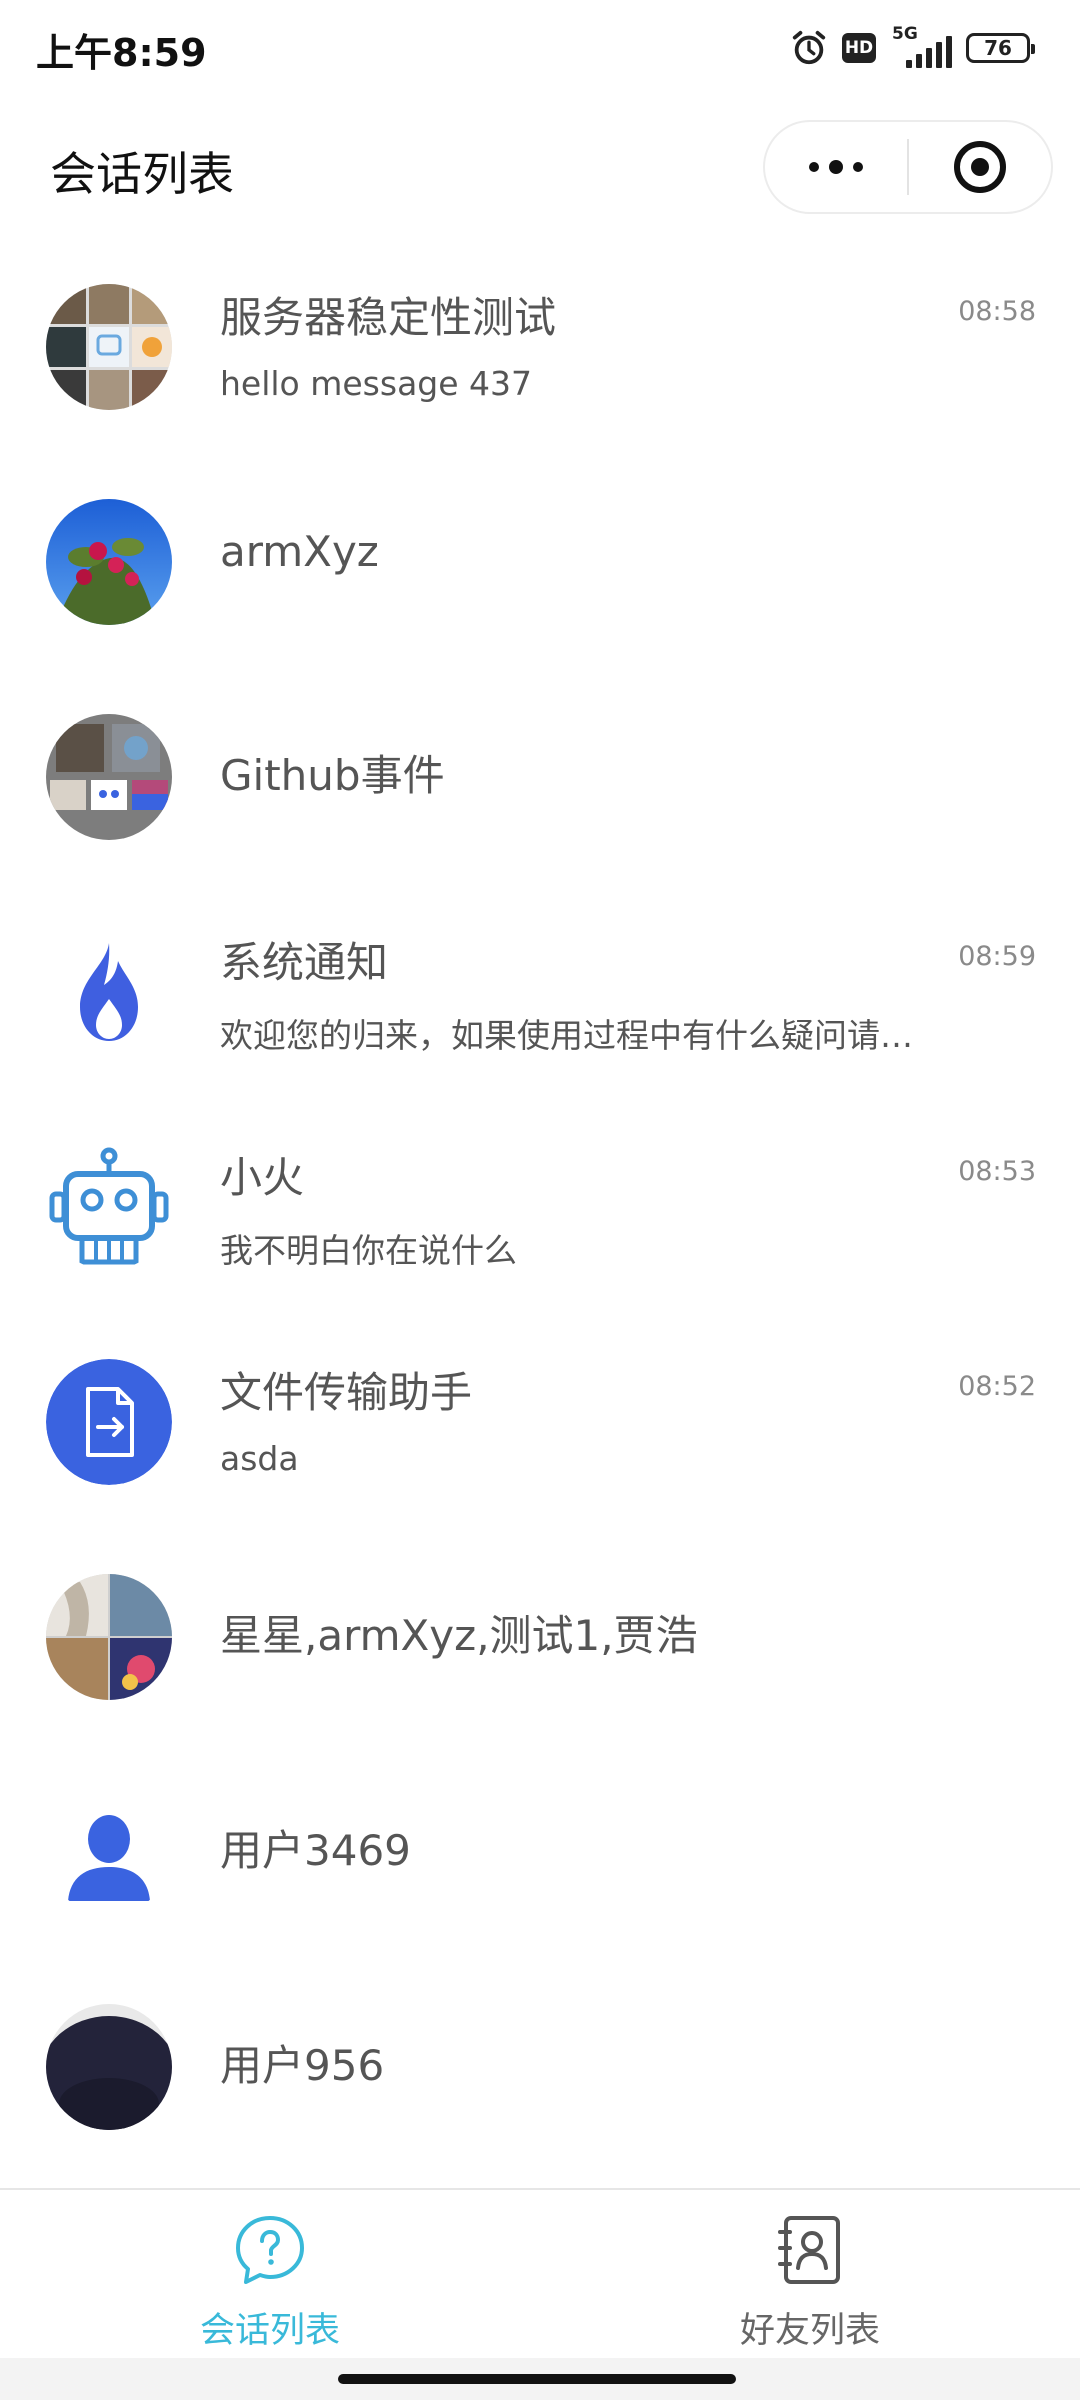 Image resolution: width=1080 pixels, height=2400 pixels. Describe the element at coordinates (540, 1012) in the screenshot. I see `conversation-row: 系统通知 欢迎您的归来，如果使用过程中有什么疑问请… 08:59` at that location.